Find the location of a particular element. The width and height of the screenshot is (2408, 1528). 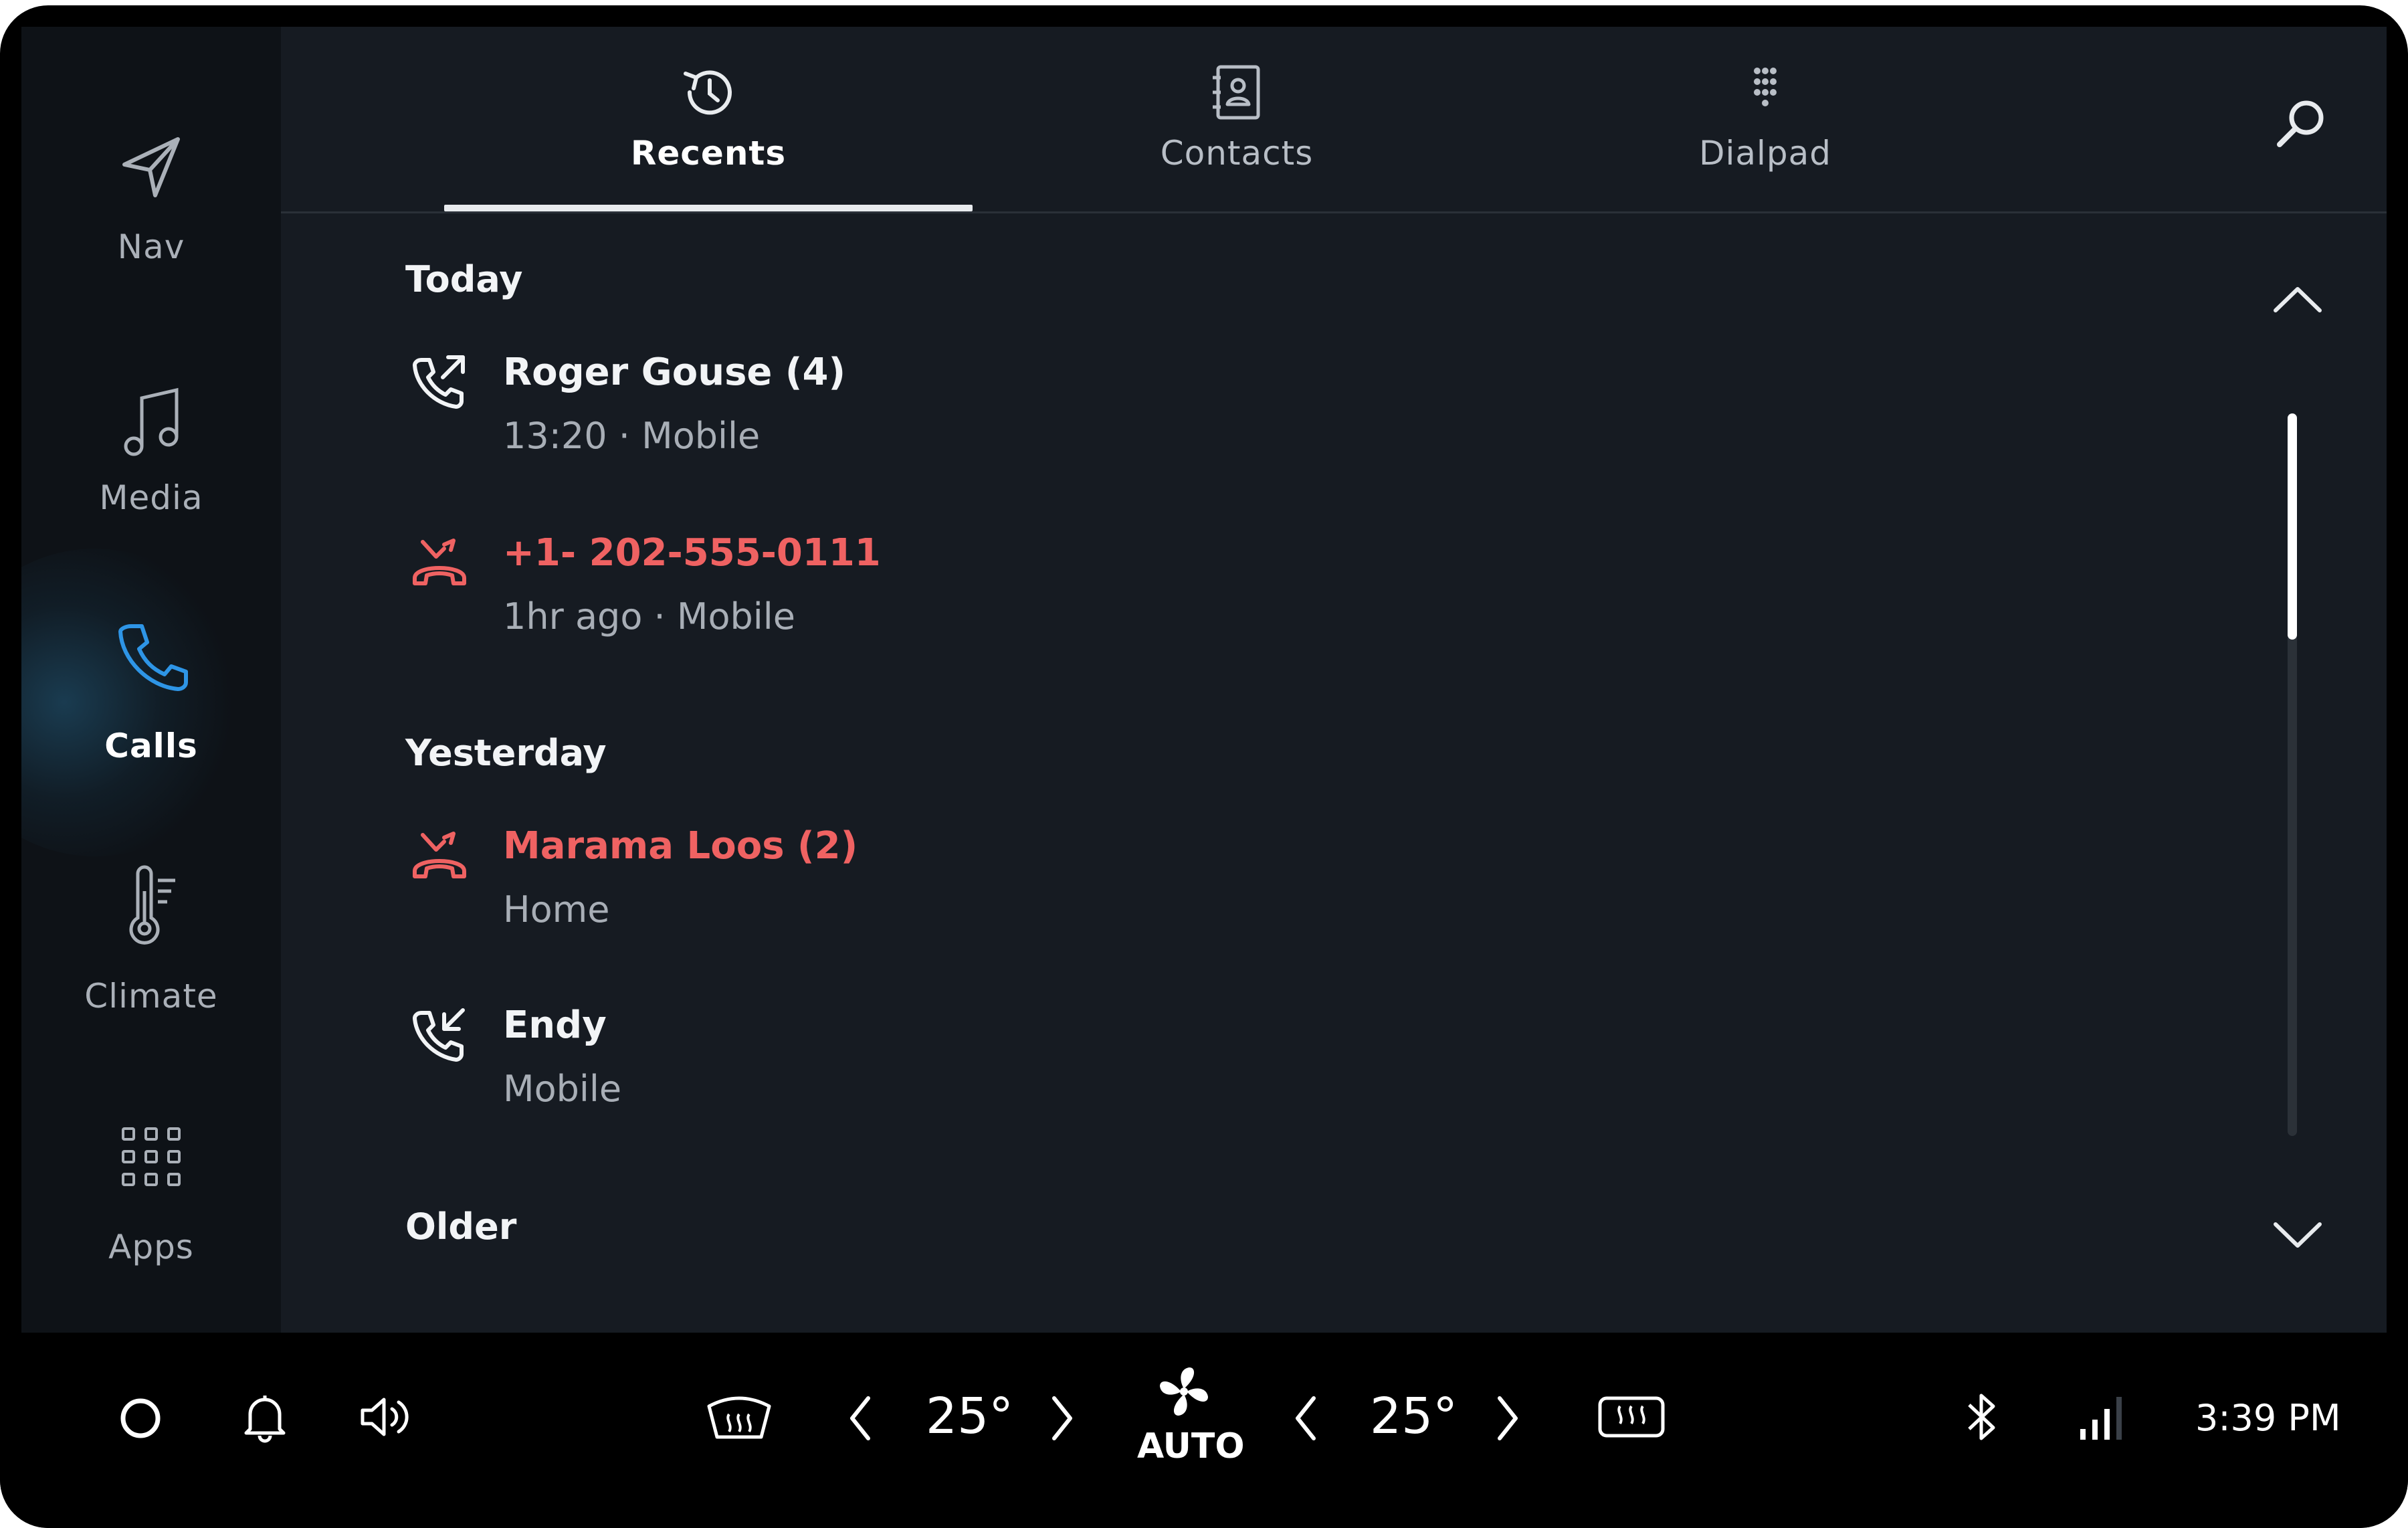

bluetooth-icon is located at coordinates (1982, 1421).